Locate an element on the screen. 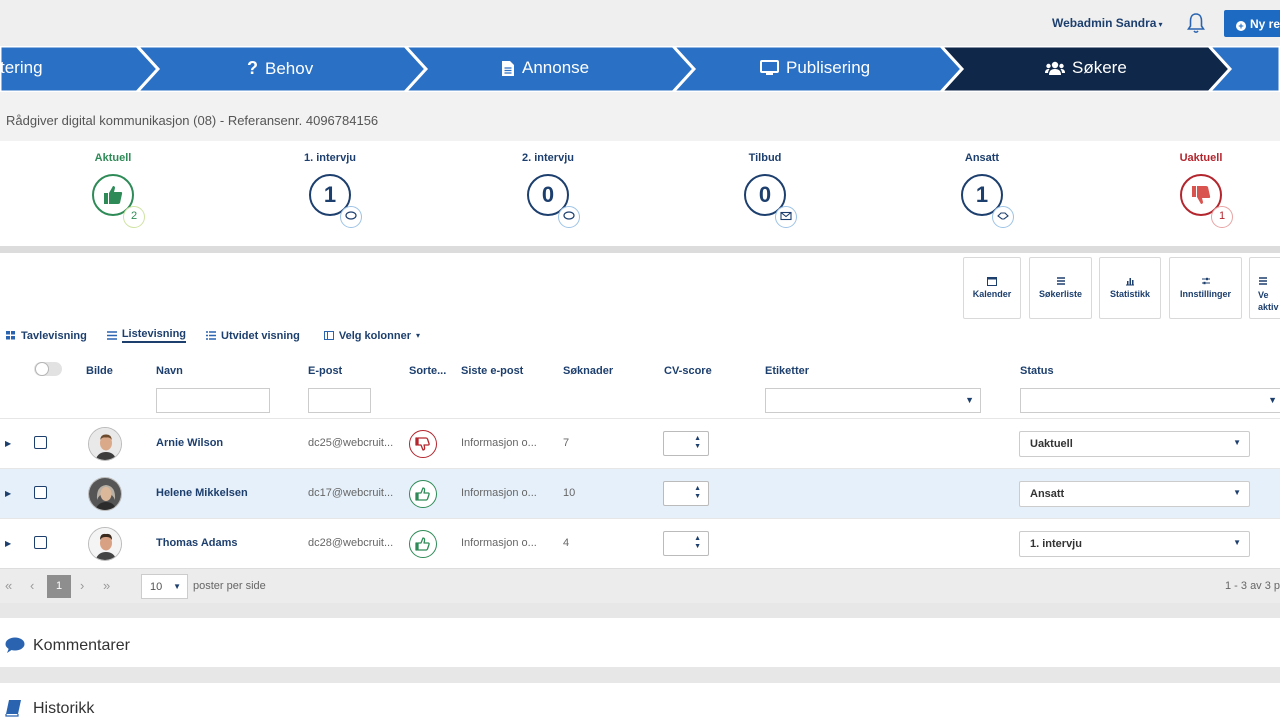 This screenshot has width=1280, height=720. comments-panel: Kommentarer is located at coordinates (640, 642).